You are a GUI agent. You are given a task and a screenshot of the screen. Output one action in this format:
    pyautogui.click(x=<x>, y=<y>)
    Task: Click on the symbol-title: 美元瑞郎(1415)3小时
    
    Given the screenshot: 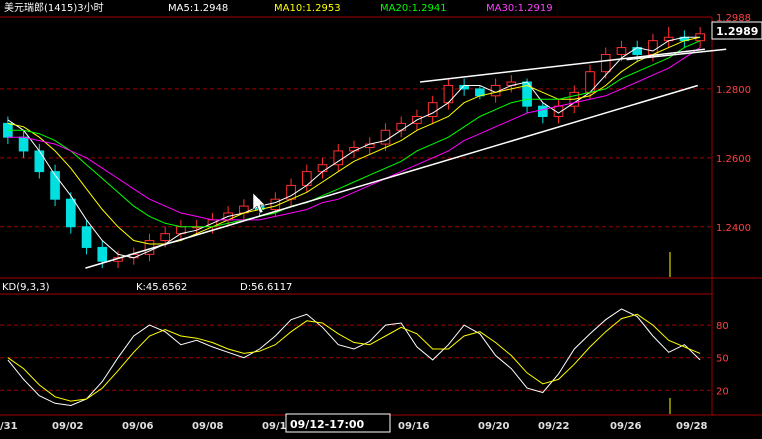 What is the action you would take?
    pyautogui.click(x=54, y=7)
    